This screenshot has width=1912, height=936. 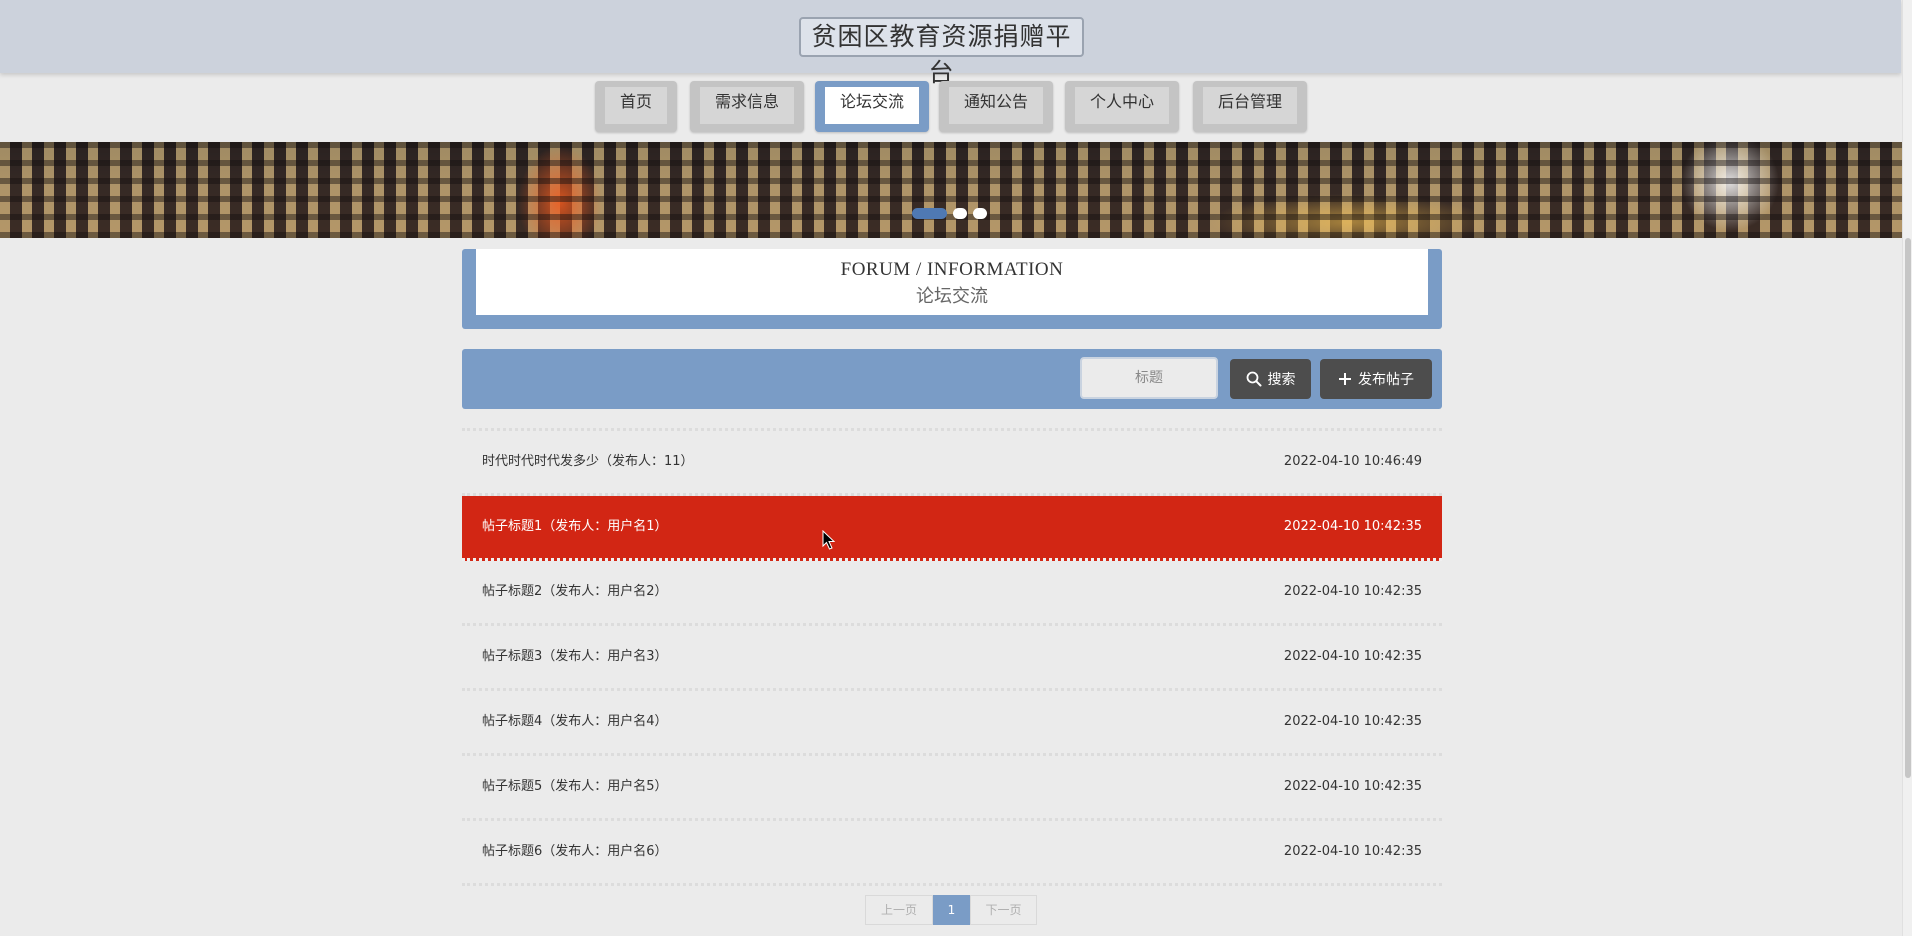 I want to click on nav-item-notices: 通知公告, so click(x=996, y=106).